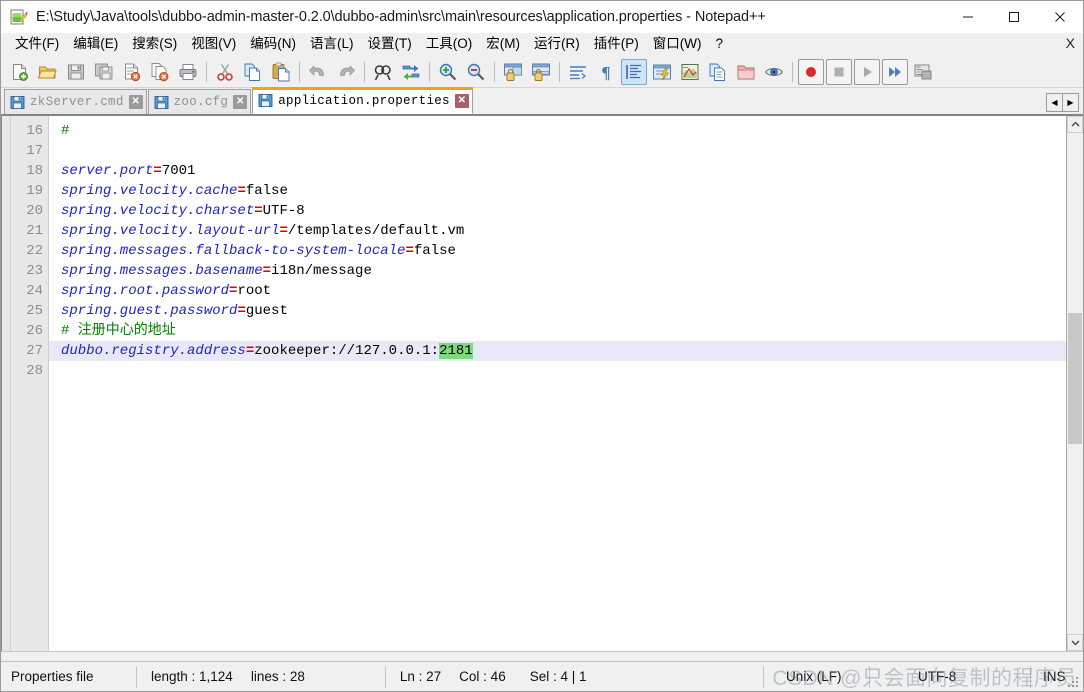  What do you see at coordinates (616, 44) in the screenshot?
I see `menu-plugins: 插件(P)` at bounding box center [616, 44].